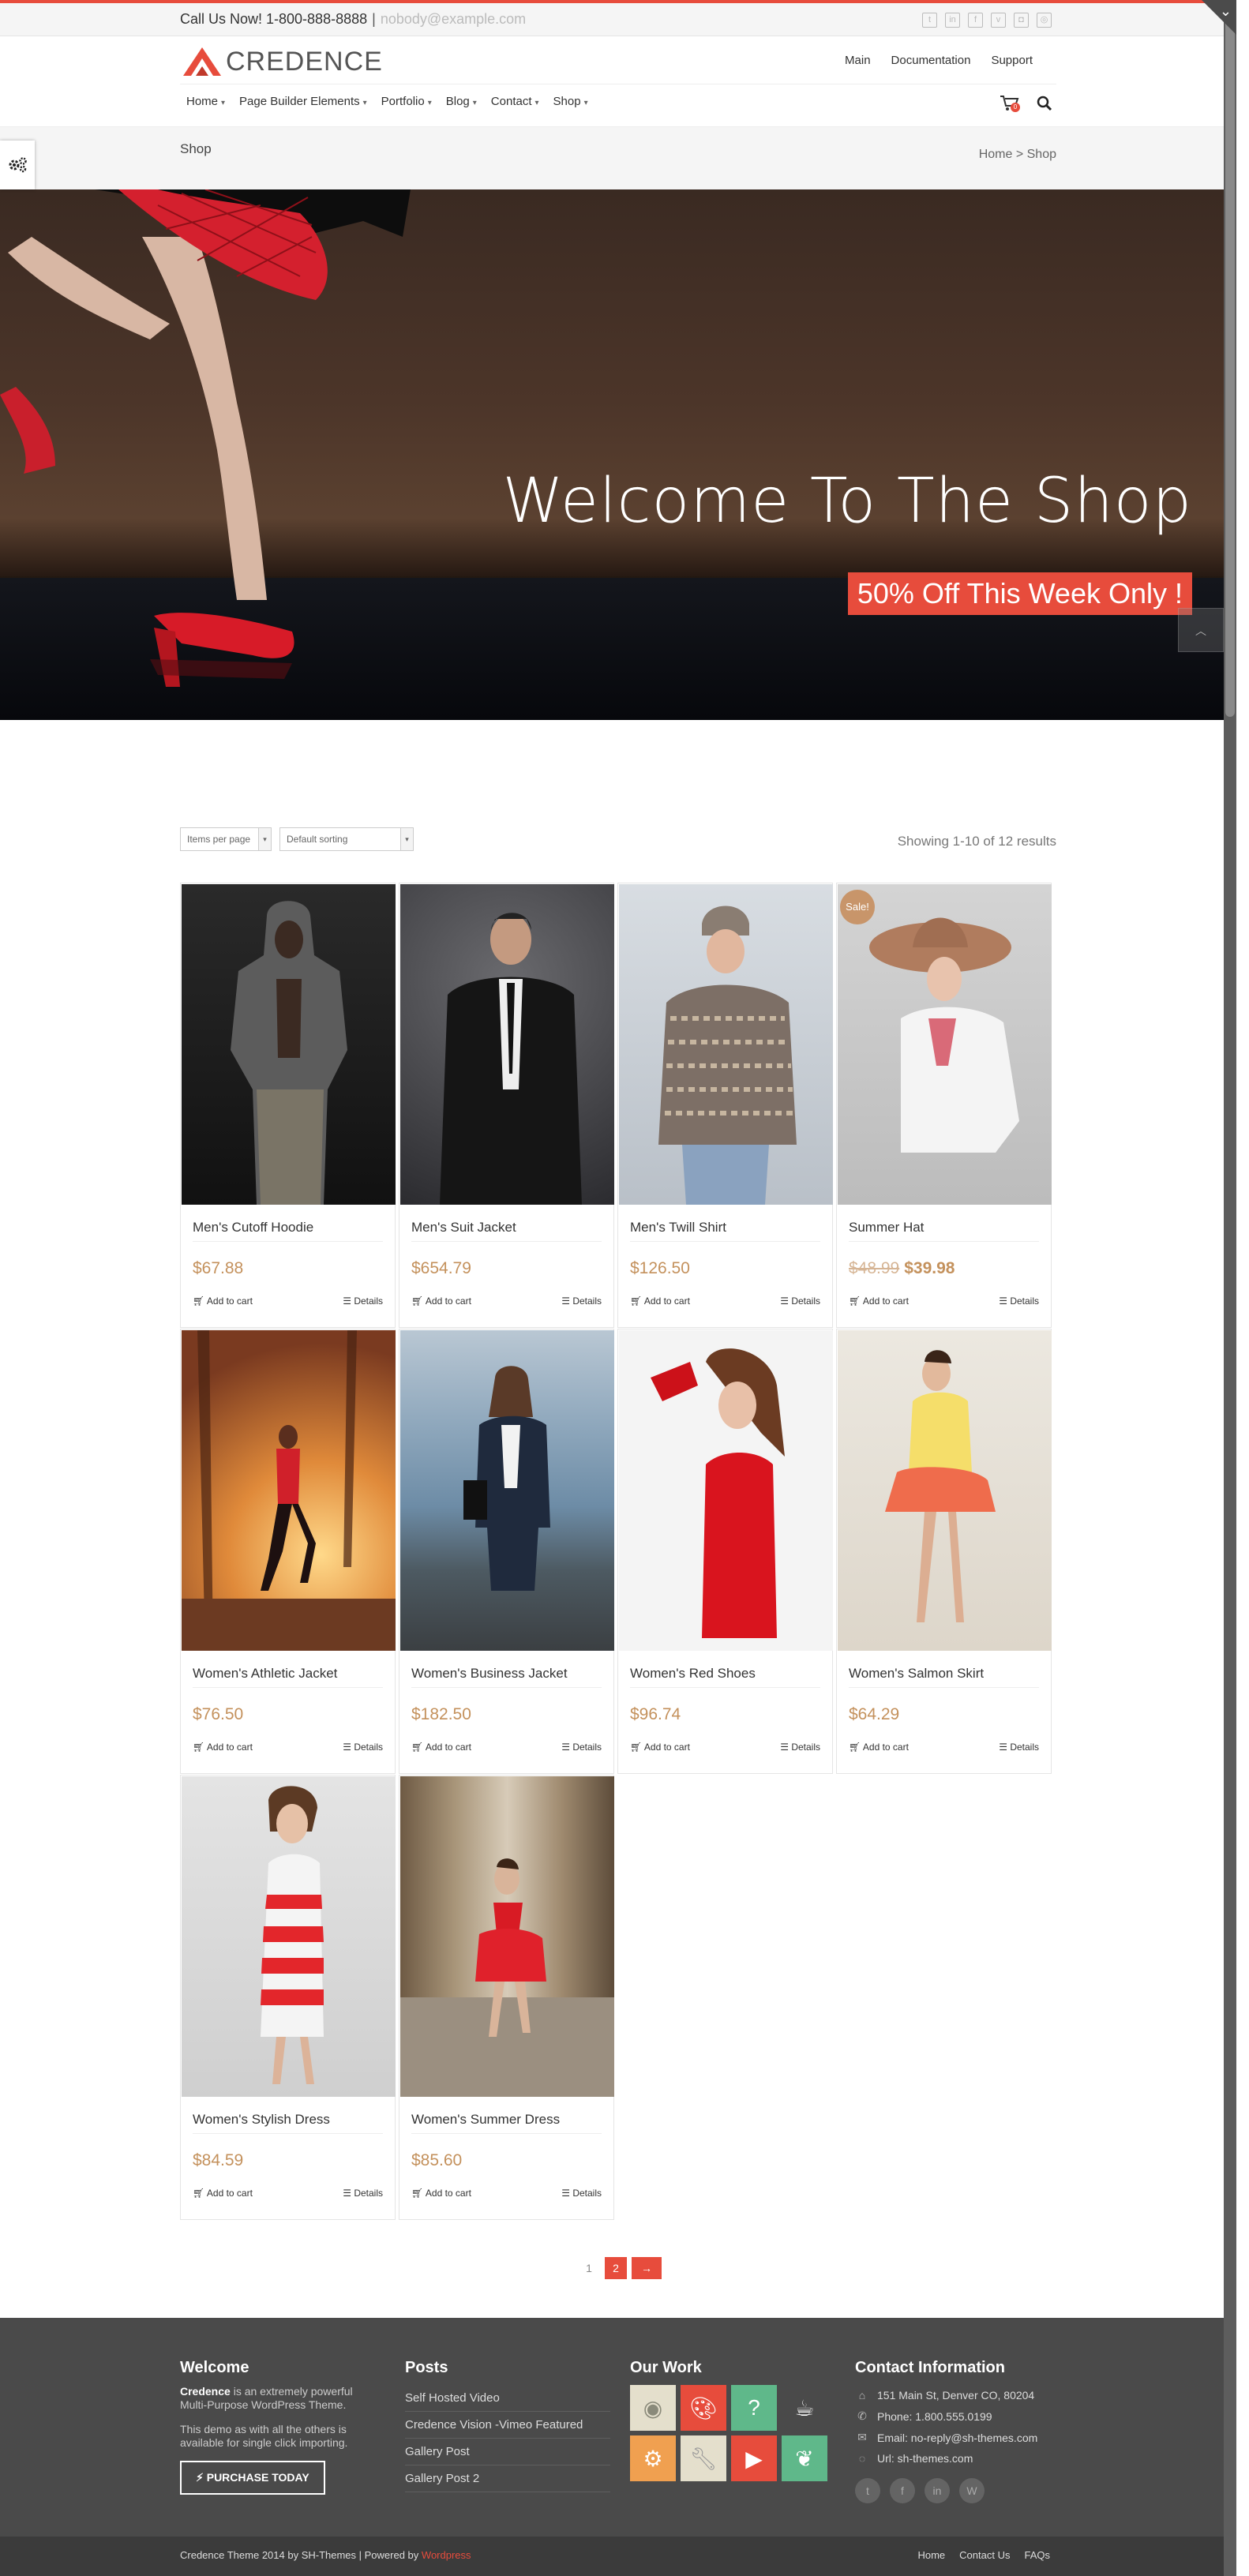  I want to click on items-per-page-select: Items per page ▾, so click(226, 839).